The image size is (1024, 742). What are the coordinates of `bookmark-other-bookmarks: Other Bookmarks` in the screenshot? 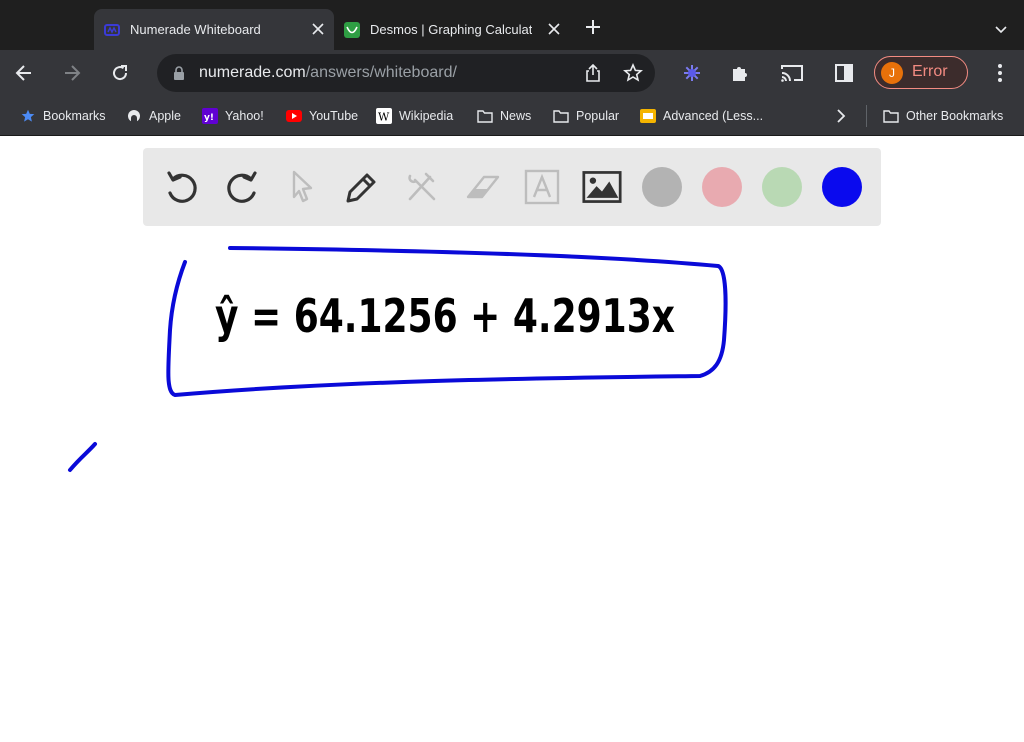 It's located at (943, 116).